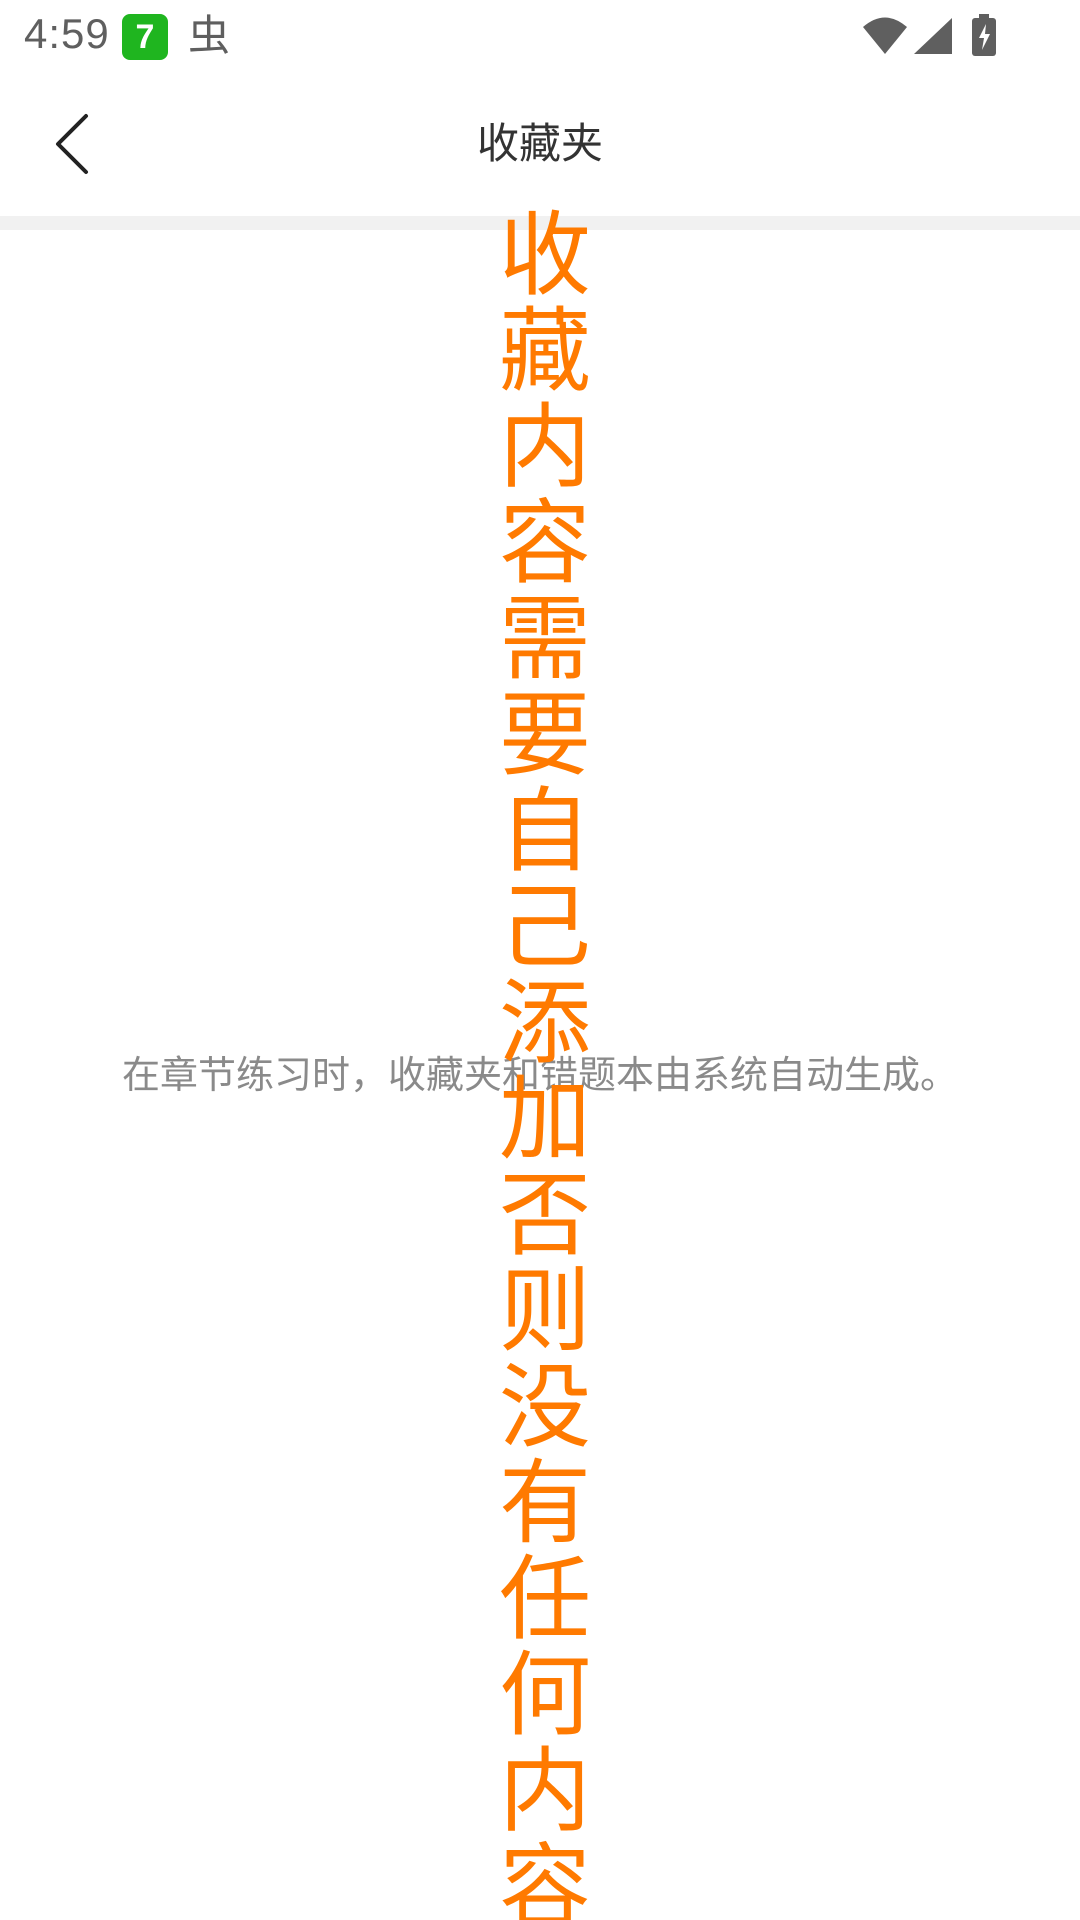  Describe the element at coordinates (209, 35) in the screenshot. I see `bug-icon: 虫` at that location.